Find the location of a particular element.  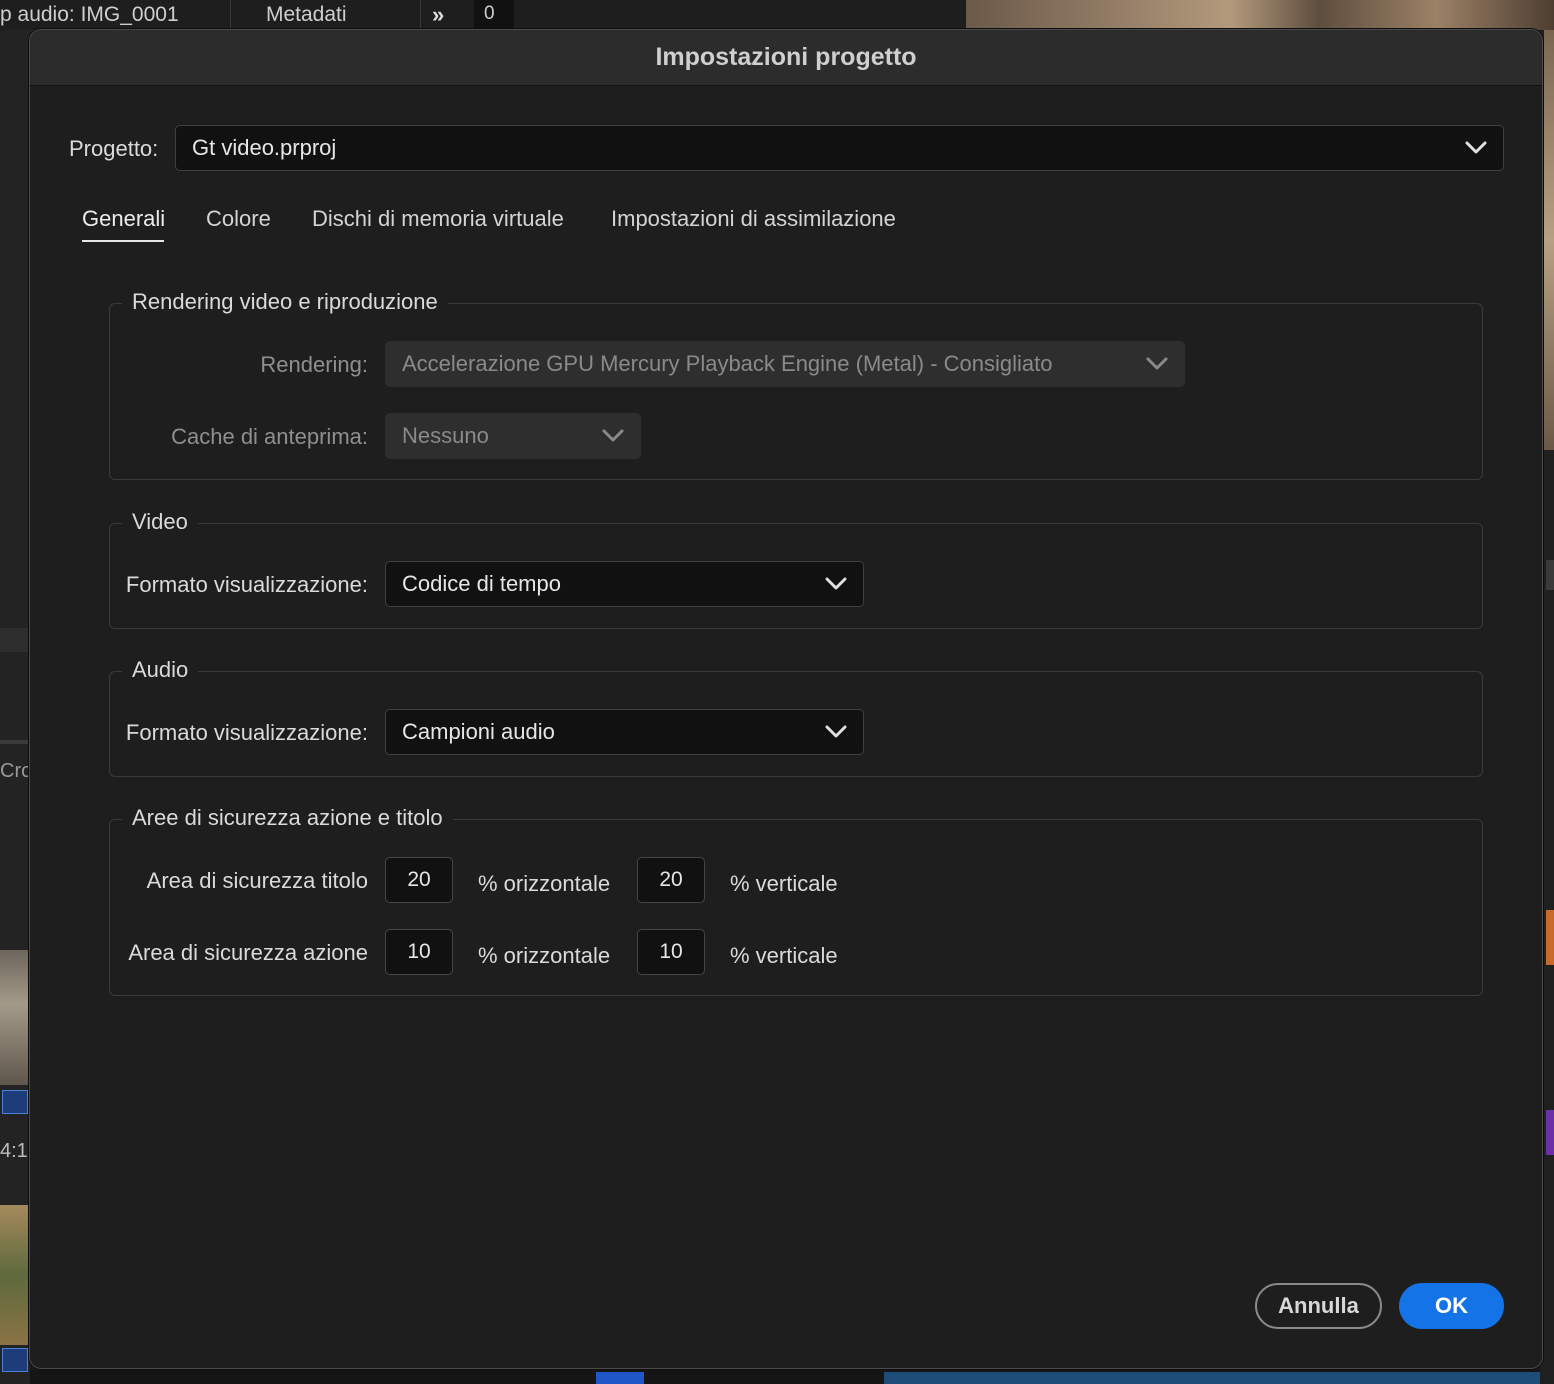

rendering-group-title: Rendering video e riproduzione is located at coordinates (285, 302).